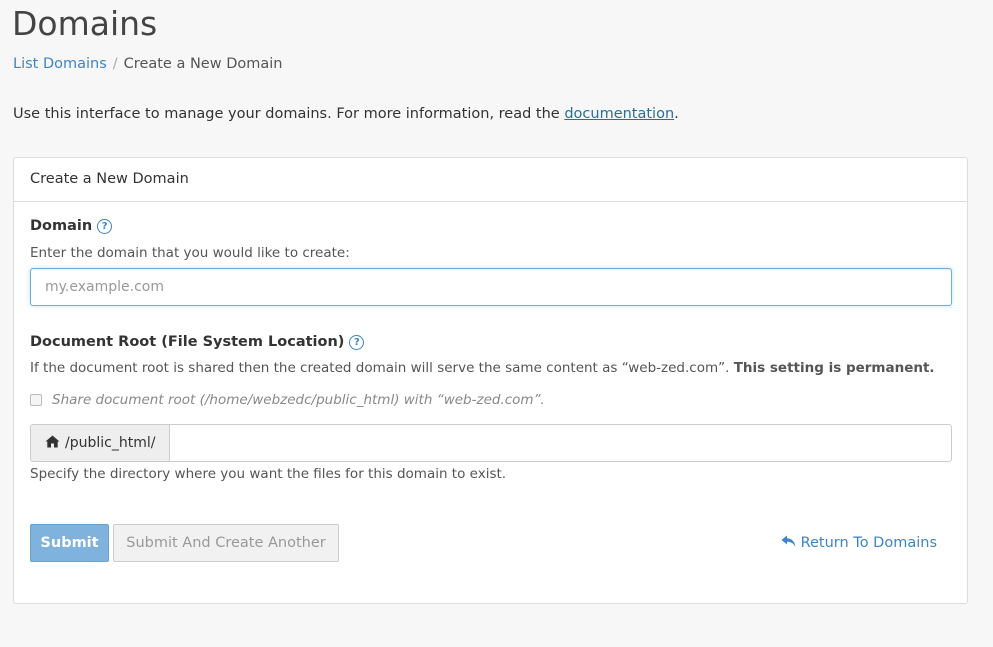 The image size is (993, 647). Describe the element at coordinates (60, 64) in the screenshot. I see `breadcrumb-list-domains-link: List Domains` at that location.